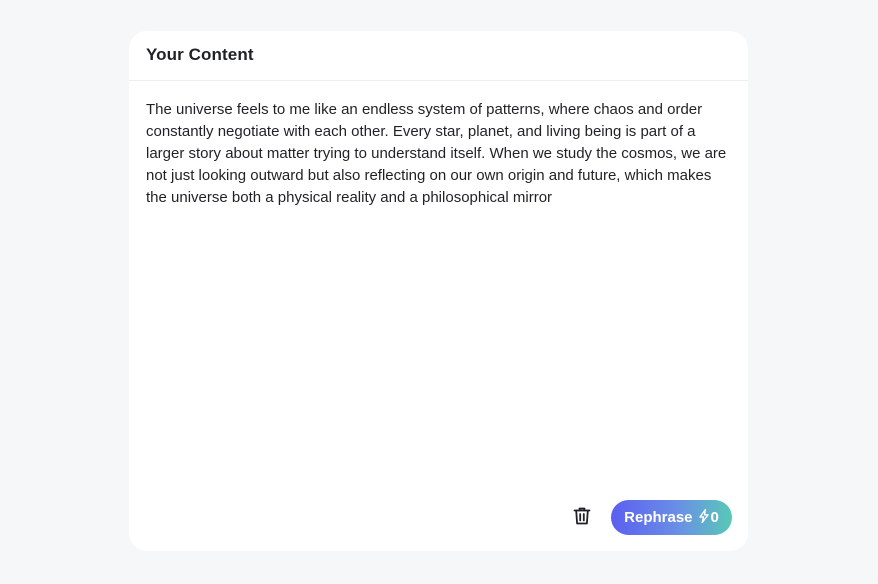 This screenshot has width=878, height=584. What do you see at coordinates (200, 54) in the screenshot?
I see `card-title: Your Content` at bounding box center [200, 54].